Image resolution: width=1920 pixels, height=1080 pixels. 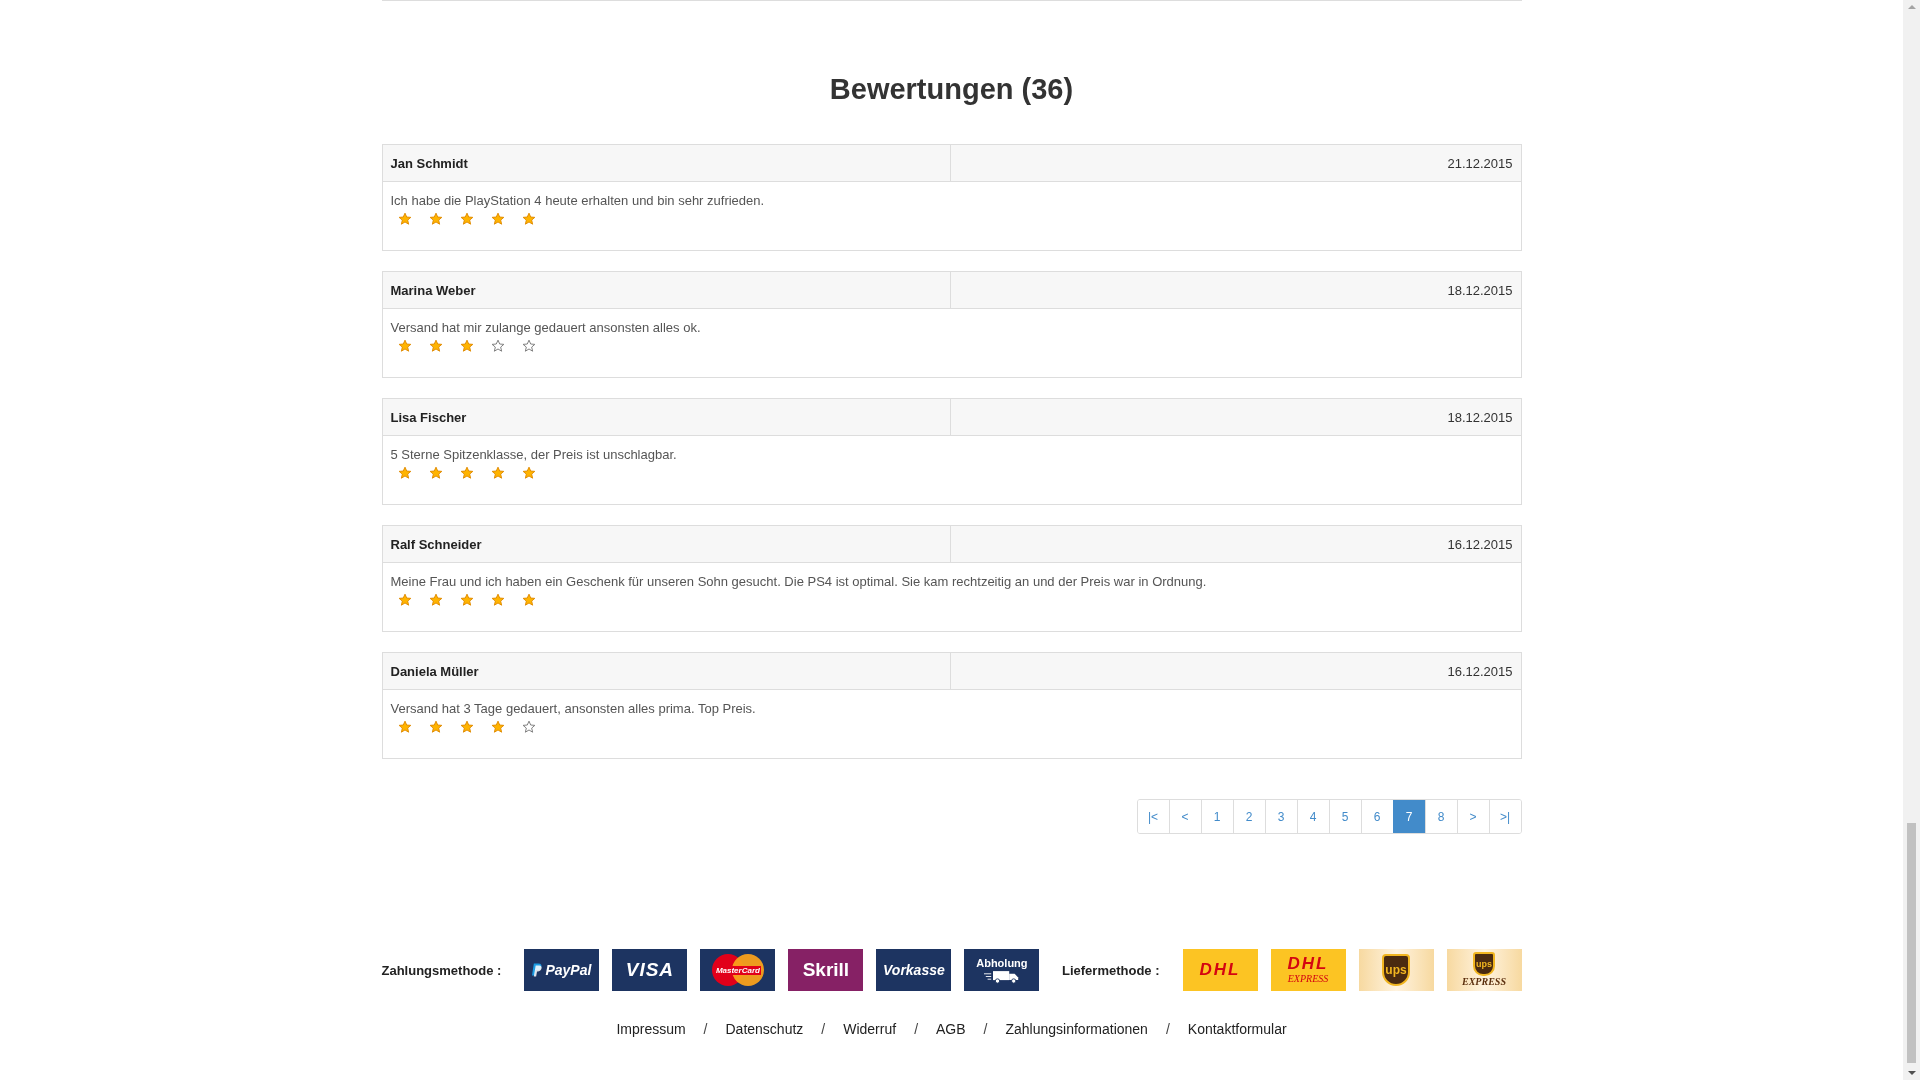 I want to click on review-text: 5 Sterne Spitzenklasse, der Preis ist unschlagbar., so click(x=534, y=455).